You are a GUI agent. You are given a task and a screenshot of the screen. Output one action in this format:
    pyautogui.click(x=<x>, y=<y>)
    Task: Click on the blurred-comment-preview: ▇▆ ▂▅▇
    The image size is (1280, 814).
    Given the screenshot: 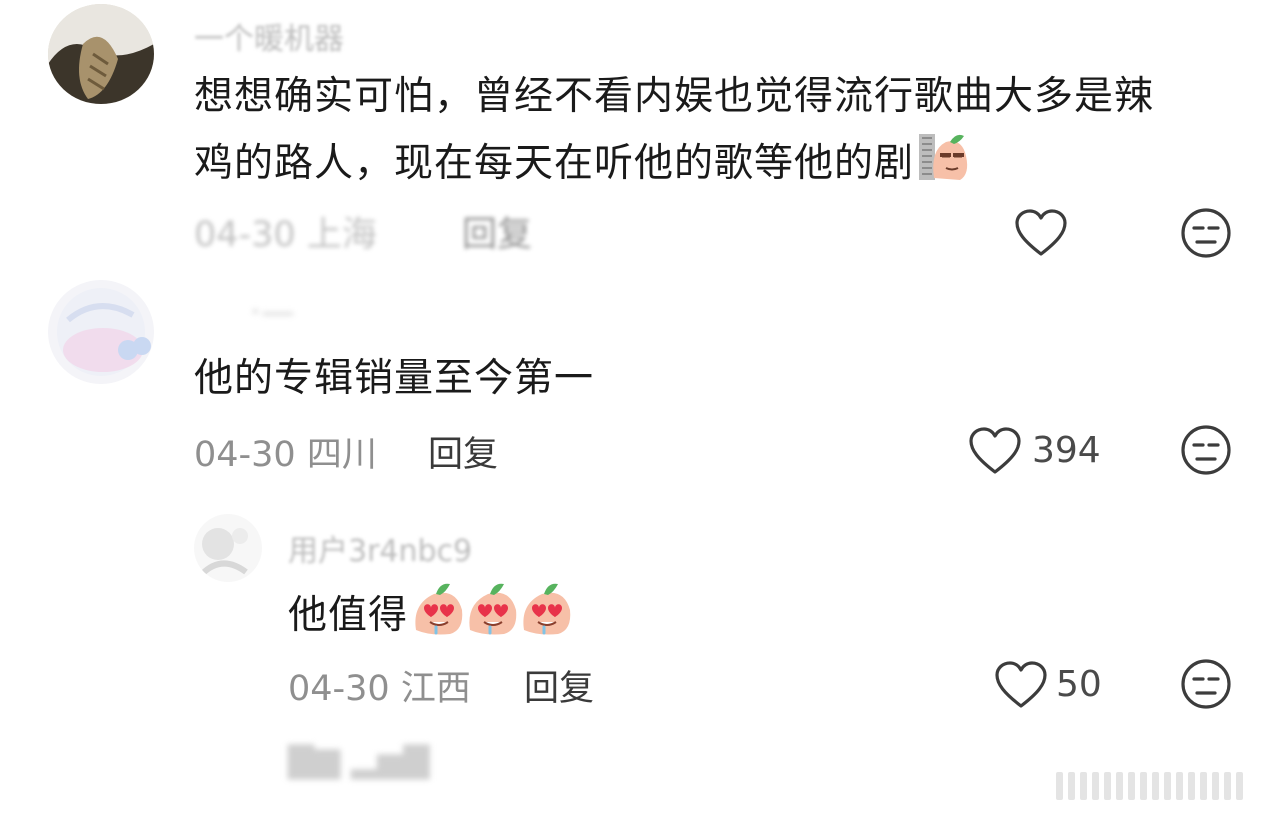 What is the action you would take?
    pyautogui.click(x=359, y=760)
    